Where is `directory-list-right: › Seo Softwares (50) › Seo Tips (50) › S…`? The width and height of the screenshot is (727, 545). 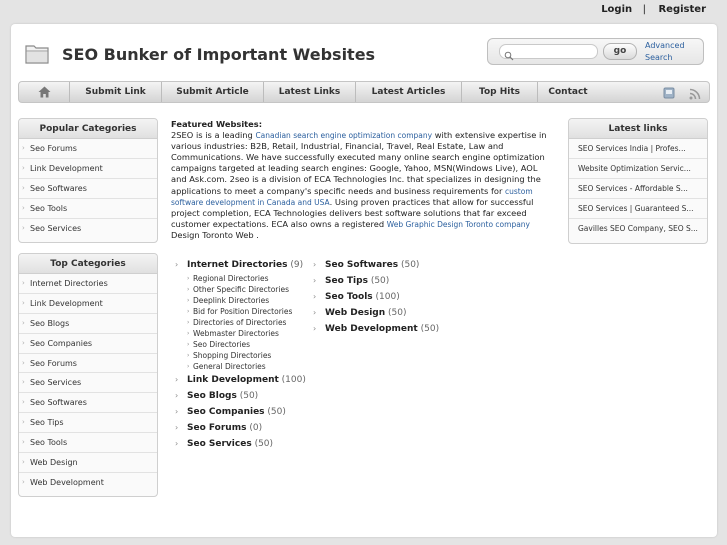 directory-list-right: › Seo Softwares (50) › Seo Tips (50) › S… is located at coordinates (374, 297).